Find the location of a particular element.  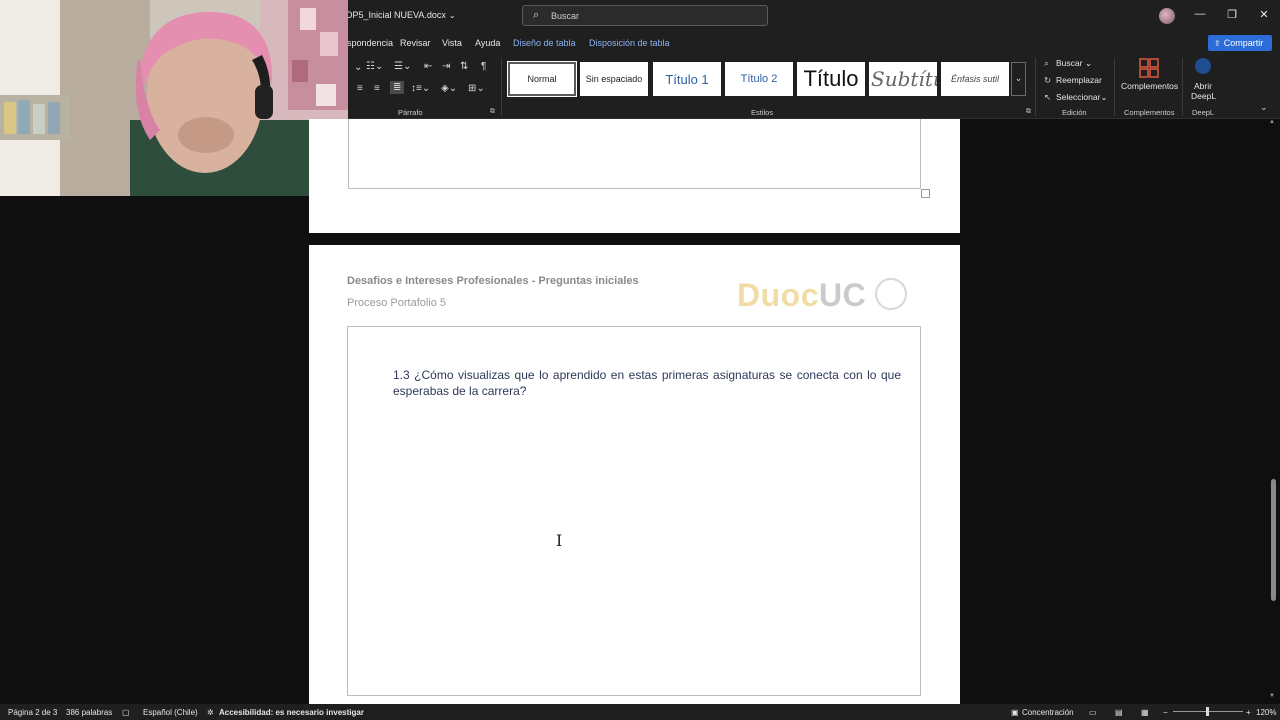

collapse-ribbon-icon: ⌄ is located at coordinates (1264, 107).